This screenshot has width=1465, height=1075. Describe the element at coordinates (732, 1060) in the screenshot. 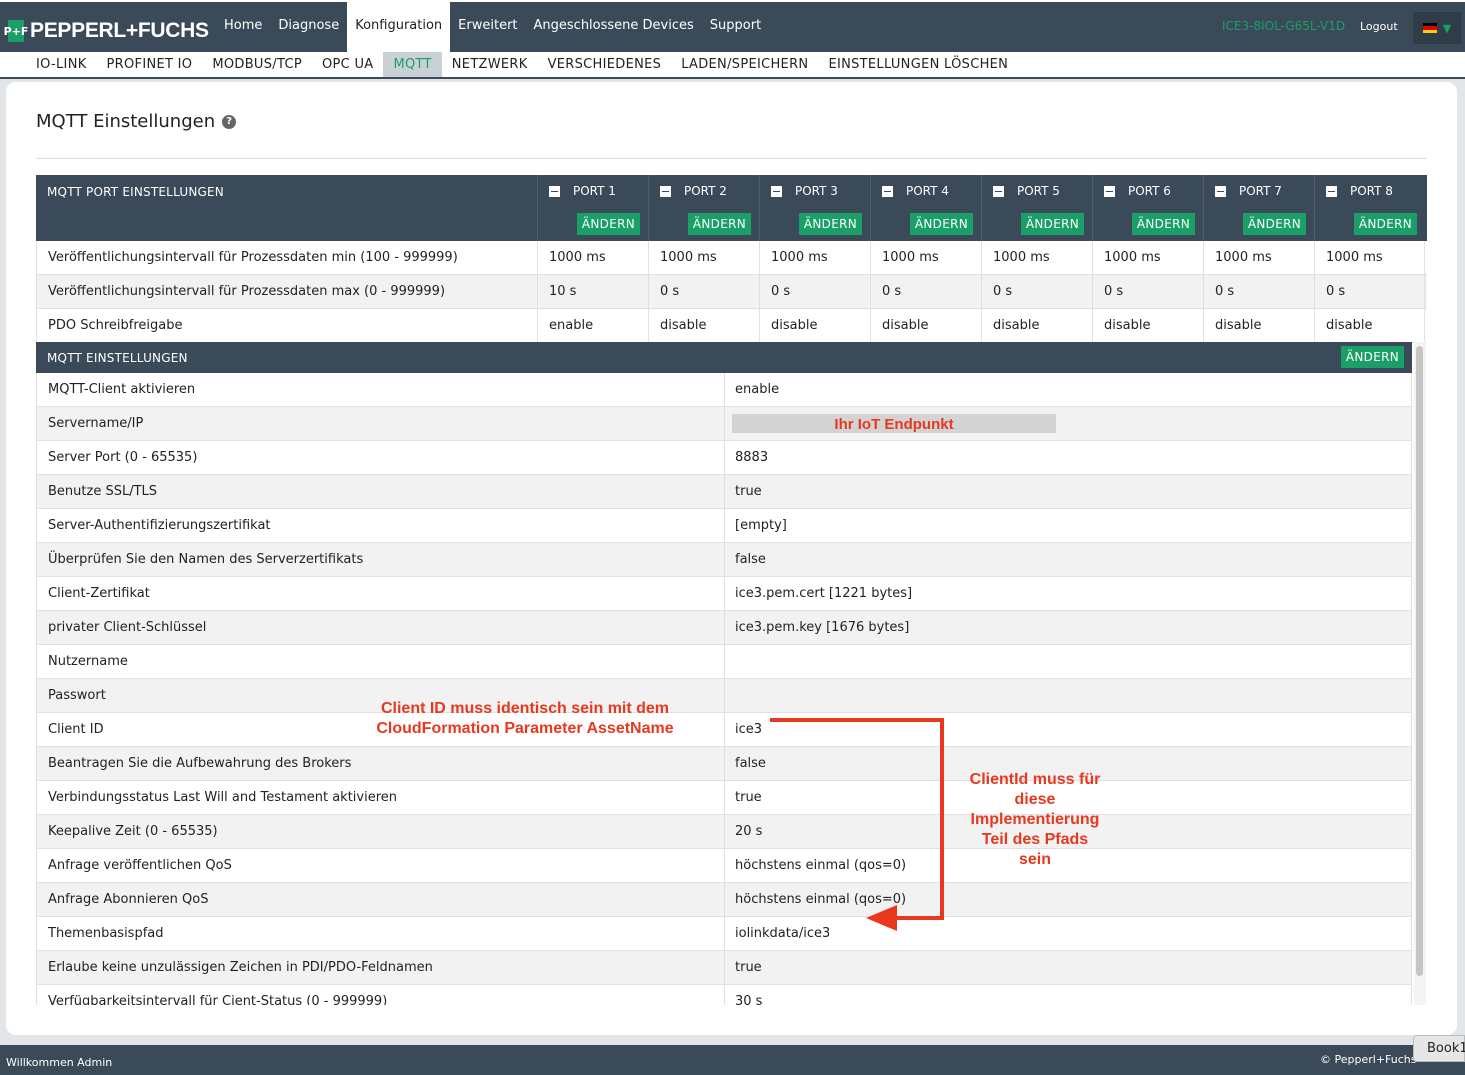

I see `footer-bar: Willkommen Admin © Pepperl+Fuchs` at that location.